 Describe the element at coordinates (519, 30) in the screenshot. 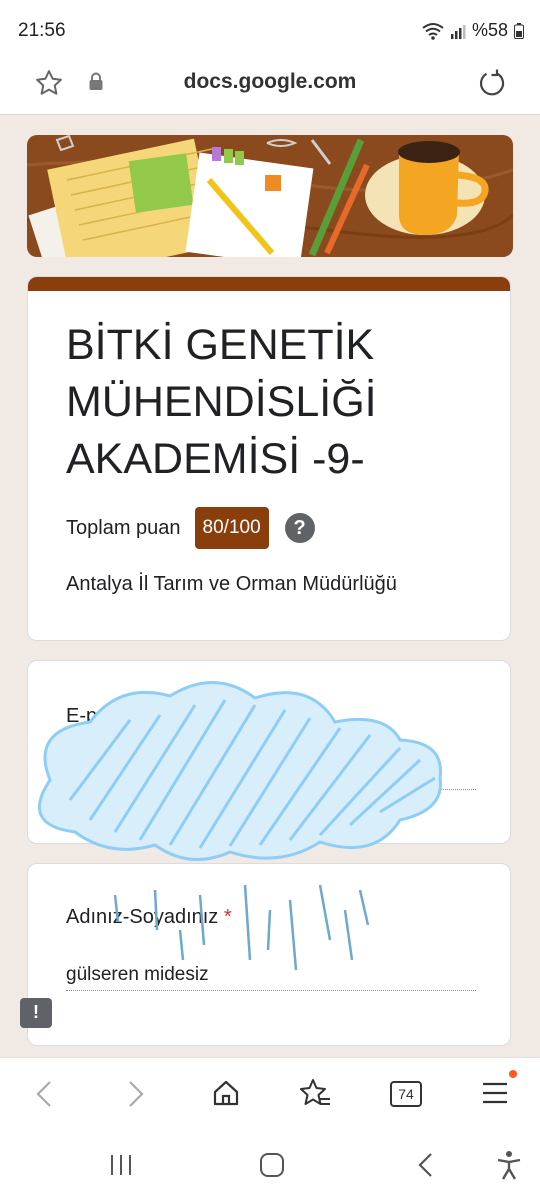

I see `battery-icon` at that location.